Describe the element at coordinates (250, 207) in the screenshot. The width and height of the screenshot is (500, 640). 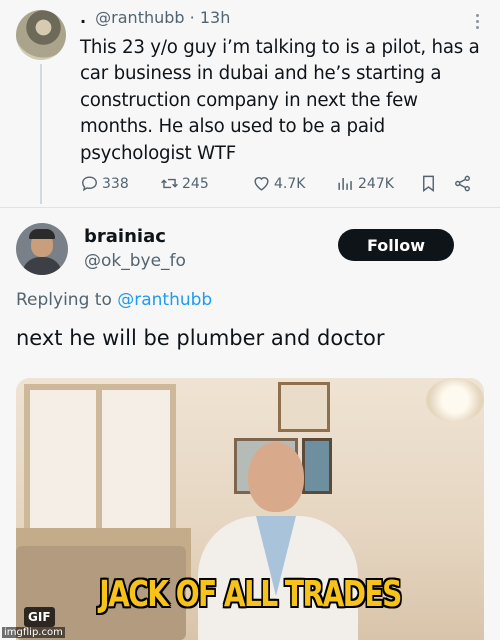
I see `divider` at that location.